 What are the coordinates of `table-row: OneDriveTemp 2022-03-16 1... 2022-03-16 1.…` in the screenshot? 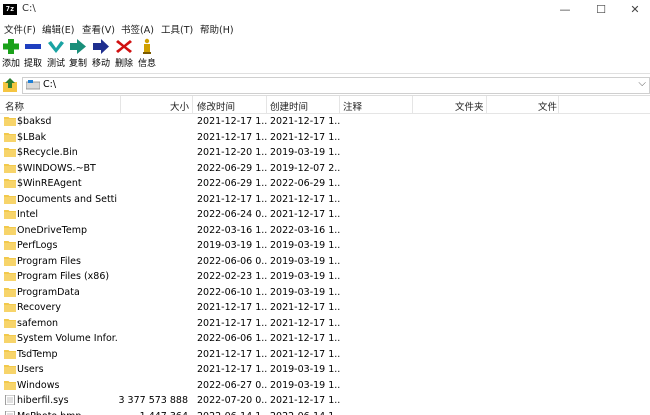 It's located at (325, 231).